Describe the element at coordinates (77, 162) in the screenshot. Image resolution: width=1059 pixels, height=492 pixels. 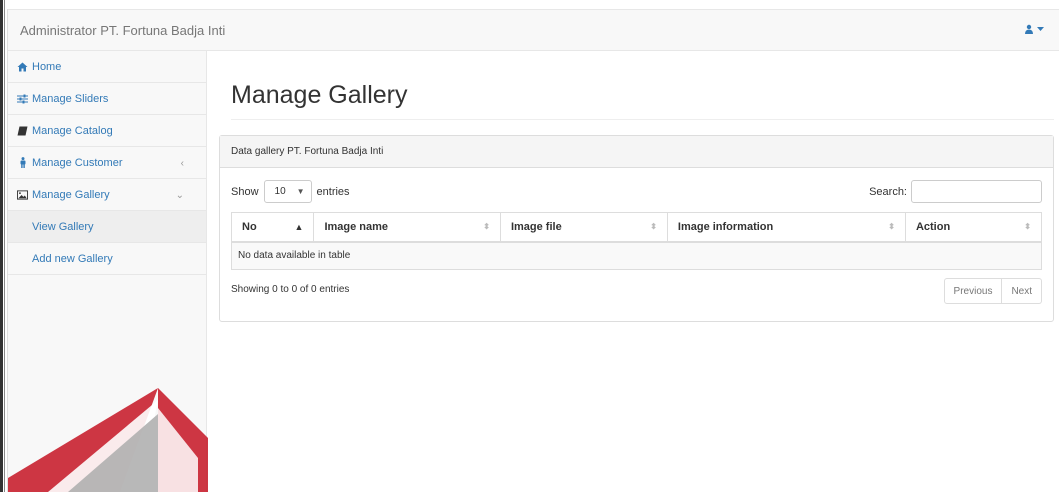
I see `sidebar-item-label: Manage Customer` at that location.